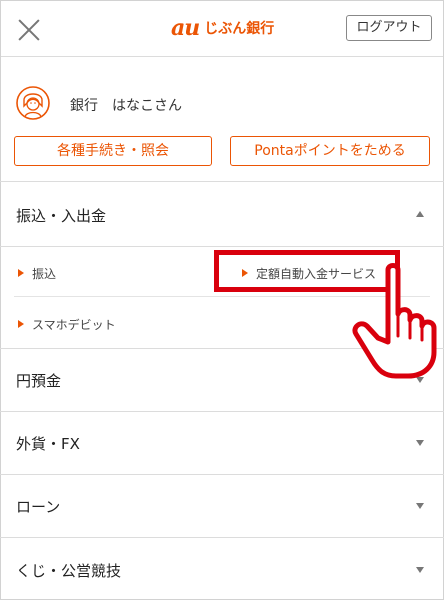 The width and height of the screenshot is (444, 600). Describe the element at coordinates (222, 443) in the screenshot. I see `menu-foreign-fx: 外貨・FX` at that location.